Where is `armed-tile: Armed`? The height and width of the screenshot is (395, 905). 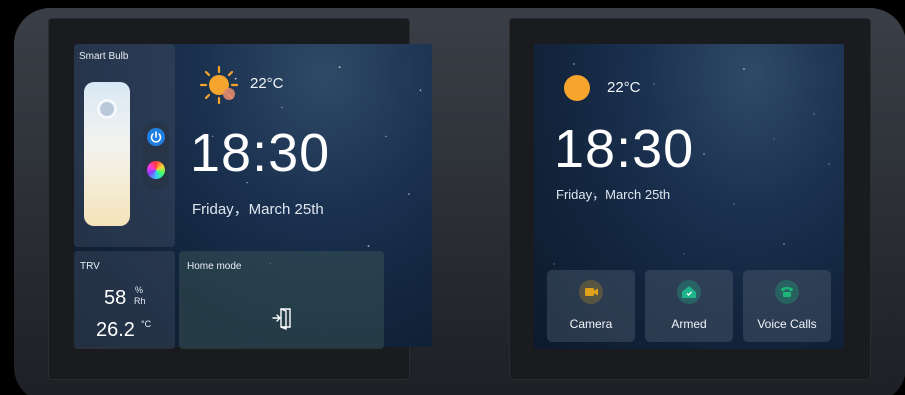
armed-tile: Armed is located at coordinates (689, 306).